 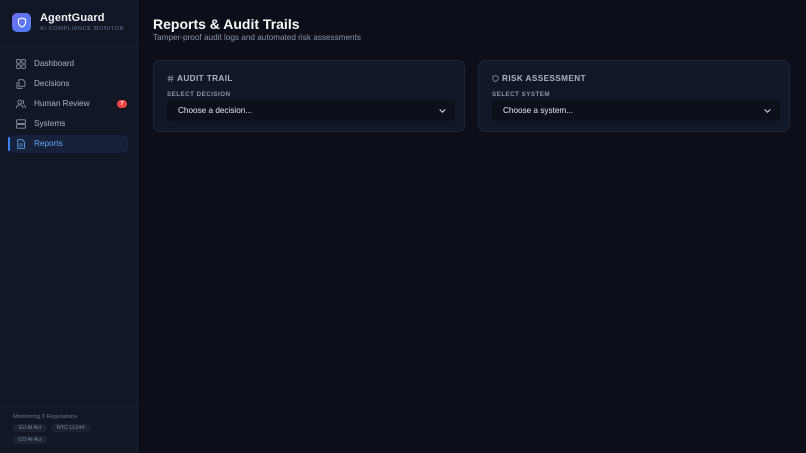 What do you see at coordinates (226, 24) in the screenshot?
I see `page-title: Reports & Audit Trails` at bounding box center [226, 24].